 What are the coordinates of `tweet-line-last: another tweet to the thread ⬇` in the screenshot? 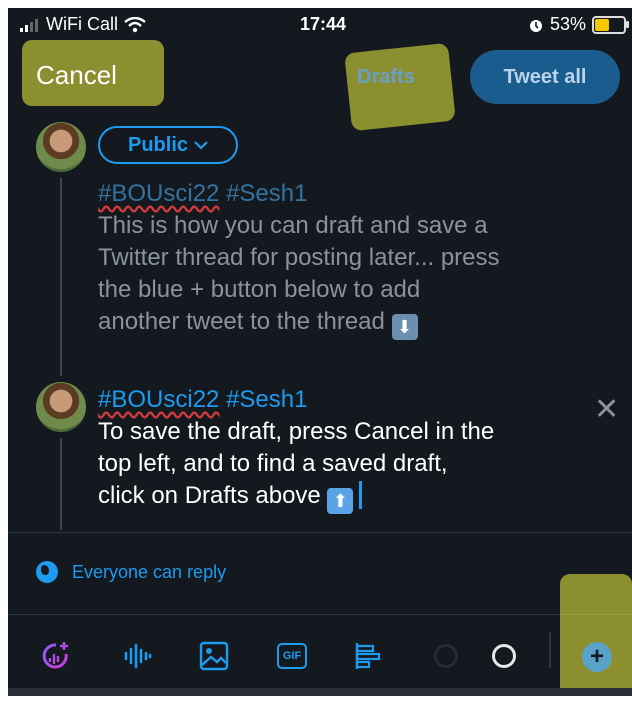 It's located at (343, 323).